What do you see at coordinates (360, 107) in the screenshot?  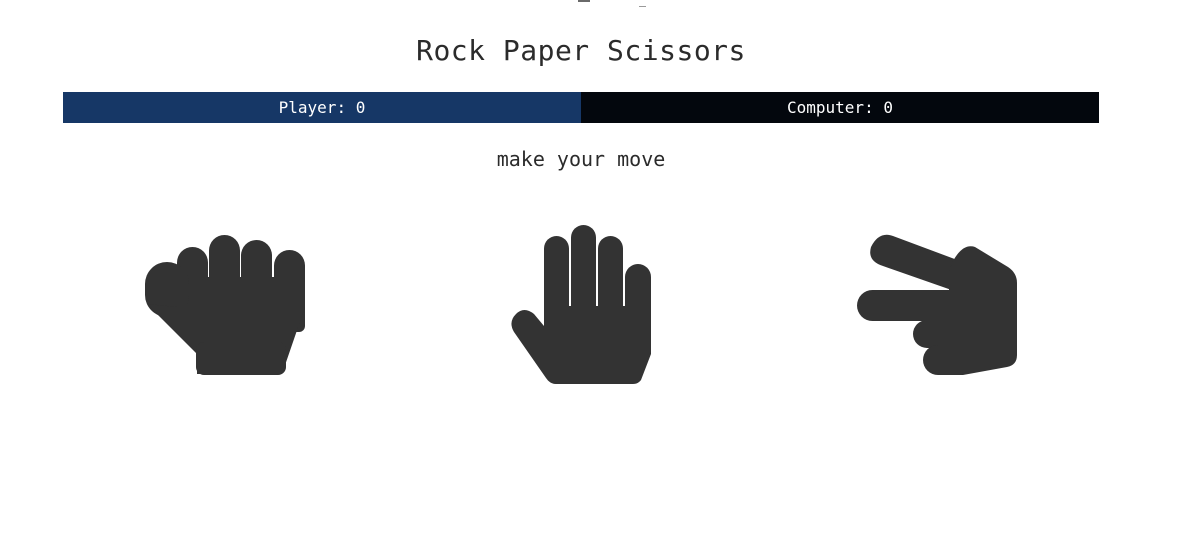 I see `player-score-value: 0` at bounding box center [360, 107].